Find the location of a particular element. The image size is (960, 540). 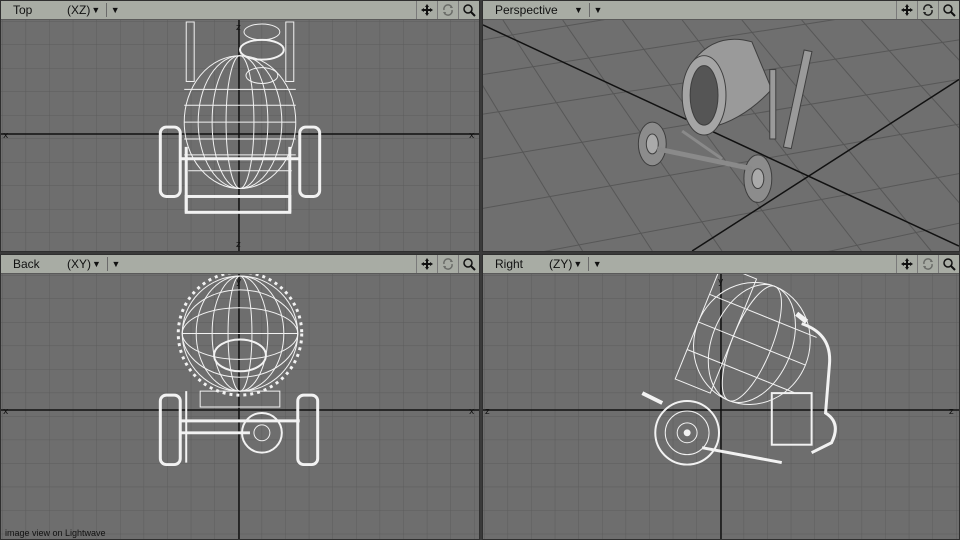

image-caption: image view on Lightwave is located at coordinates (55, 533).